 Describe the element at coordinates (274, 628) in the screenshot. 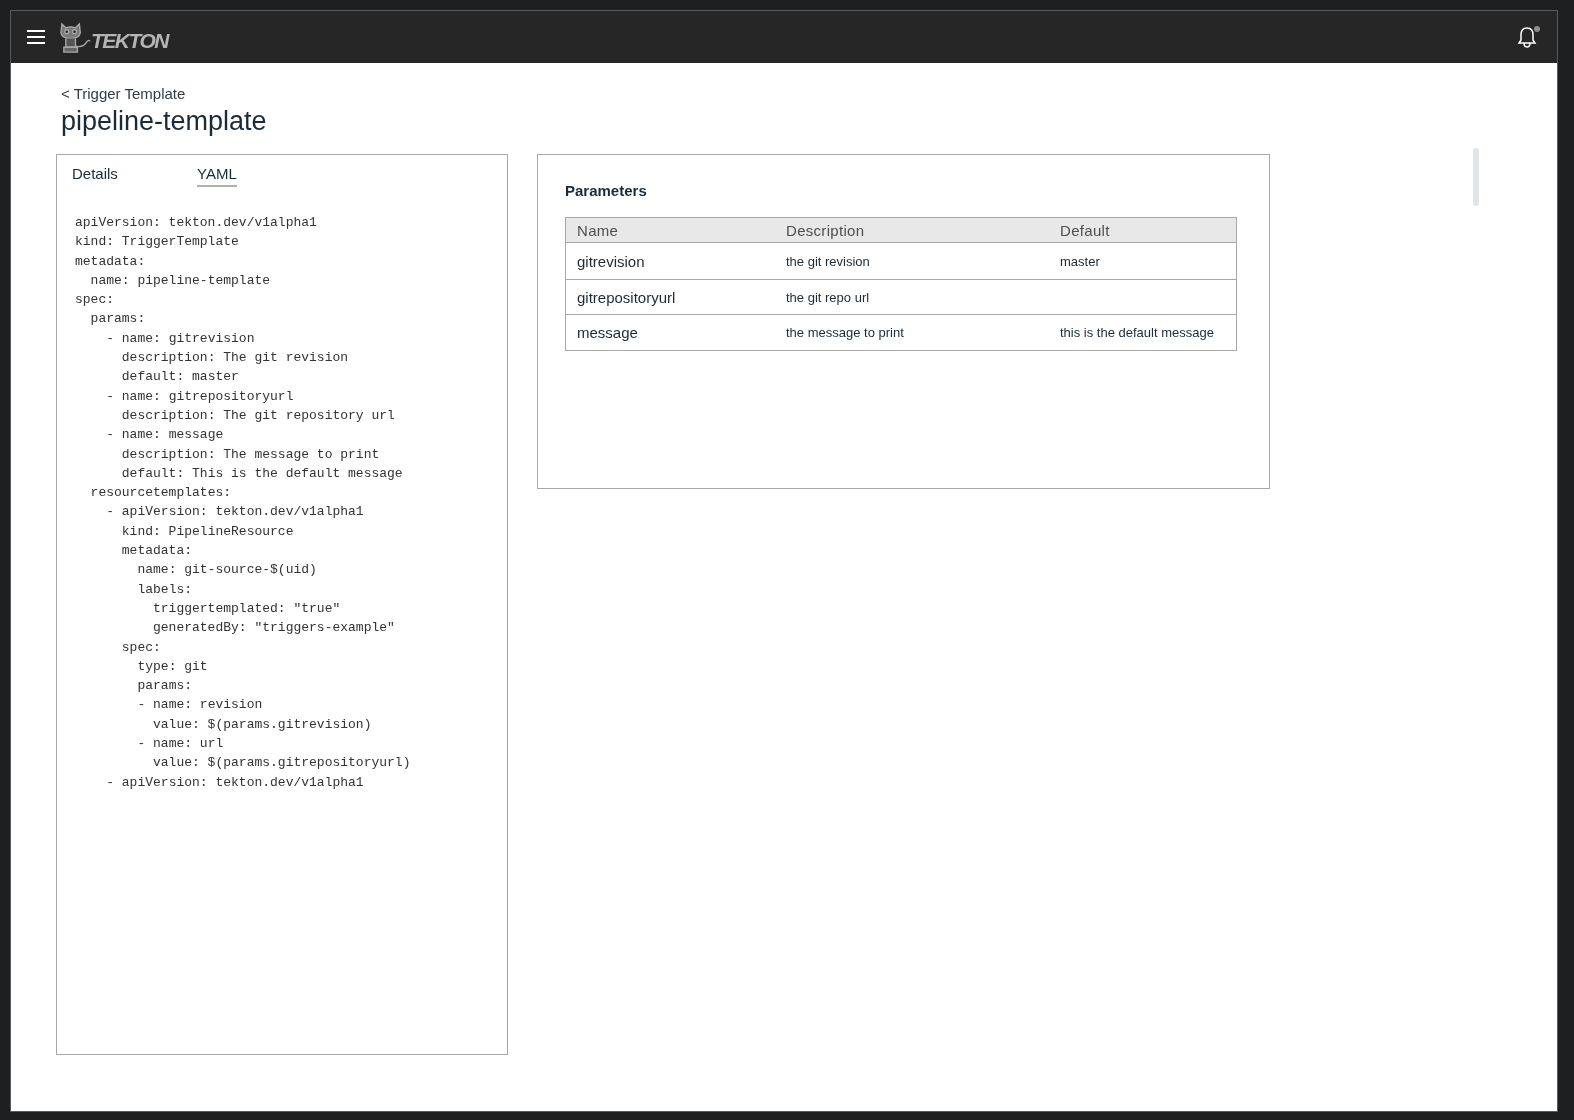

I see `code-line: generatedBy: "triggers-example"` at that location.